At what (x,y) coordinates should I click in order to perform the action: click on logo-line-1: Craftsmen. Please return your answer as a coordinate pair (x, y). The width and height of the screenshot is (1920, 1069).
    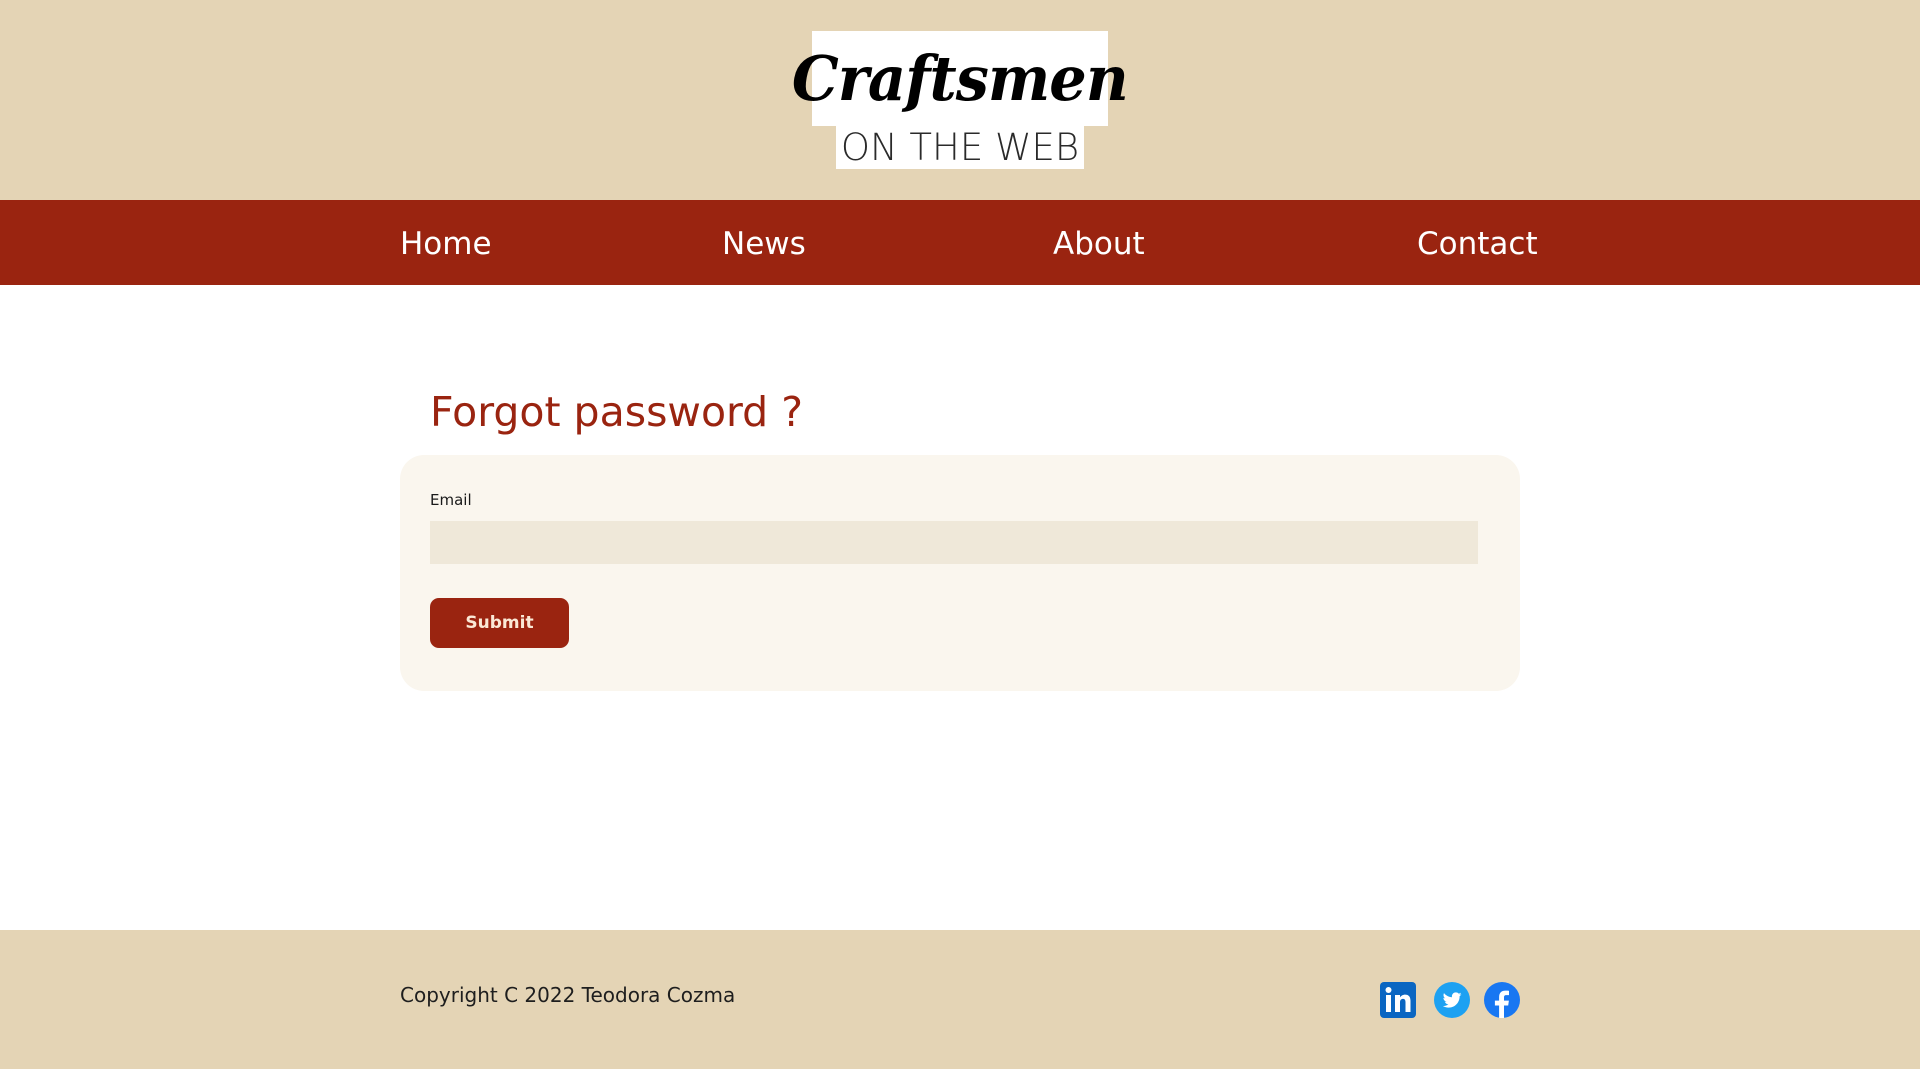
    Looking at the image, I should click on (960, 78).